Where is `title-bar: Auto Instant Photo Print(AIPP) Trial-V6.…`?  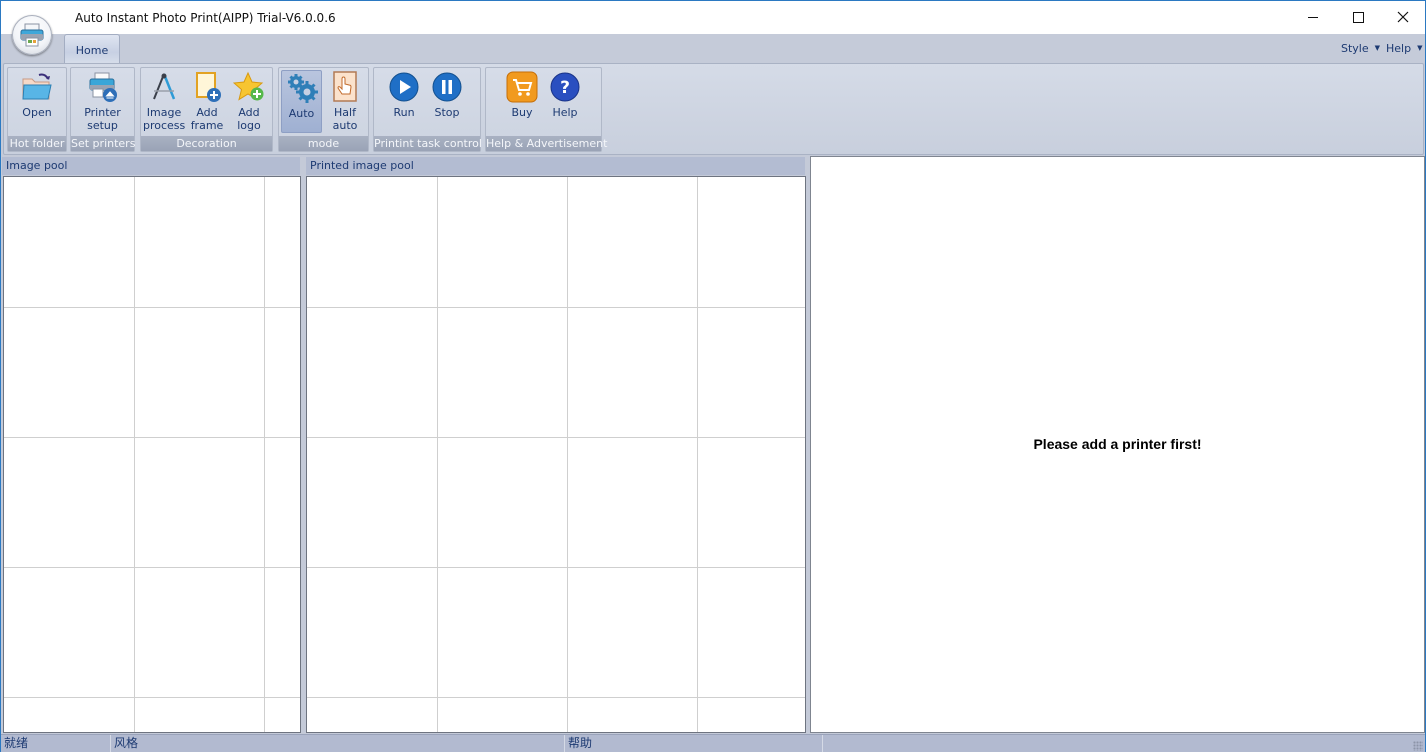 title-bar: Auto Instant Photo Print(AIPP) Trial-V6.… is located at coordinates (713, 17).